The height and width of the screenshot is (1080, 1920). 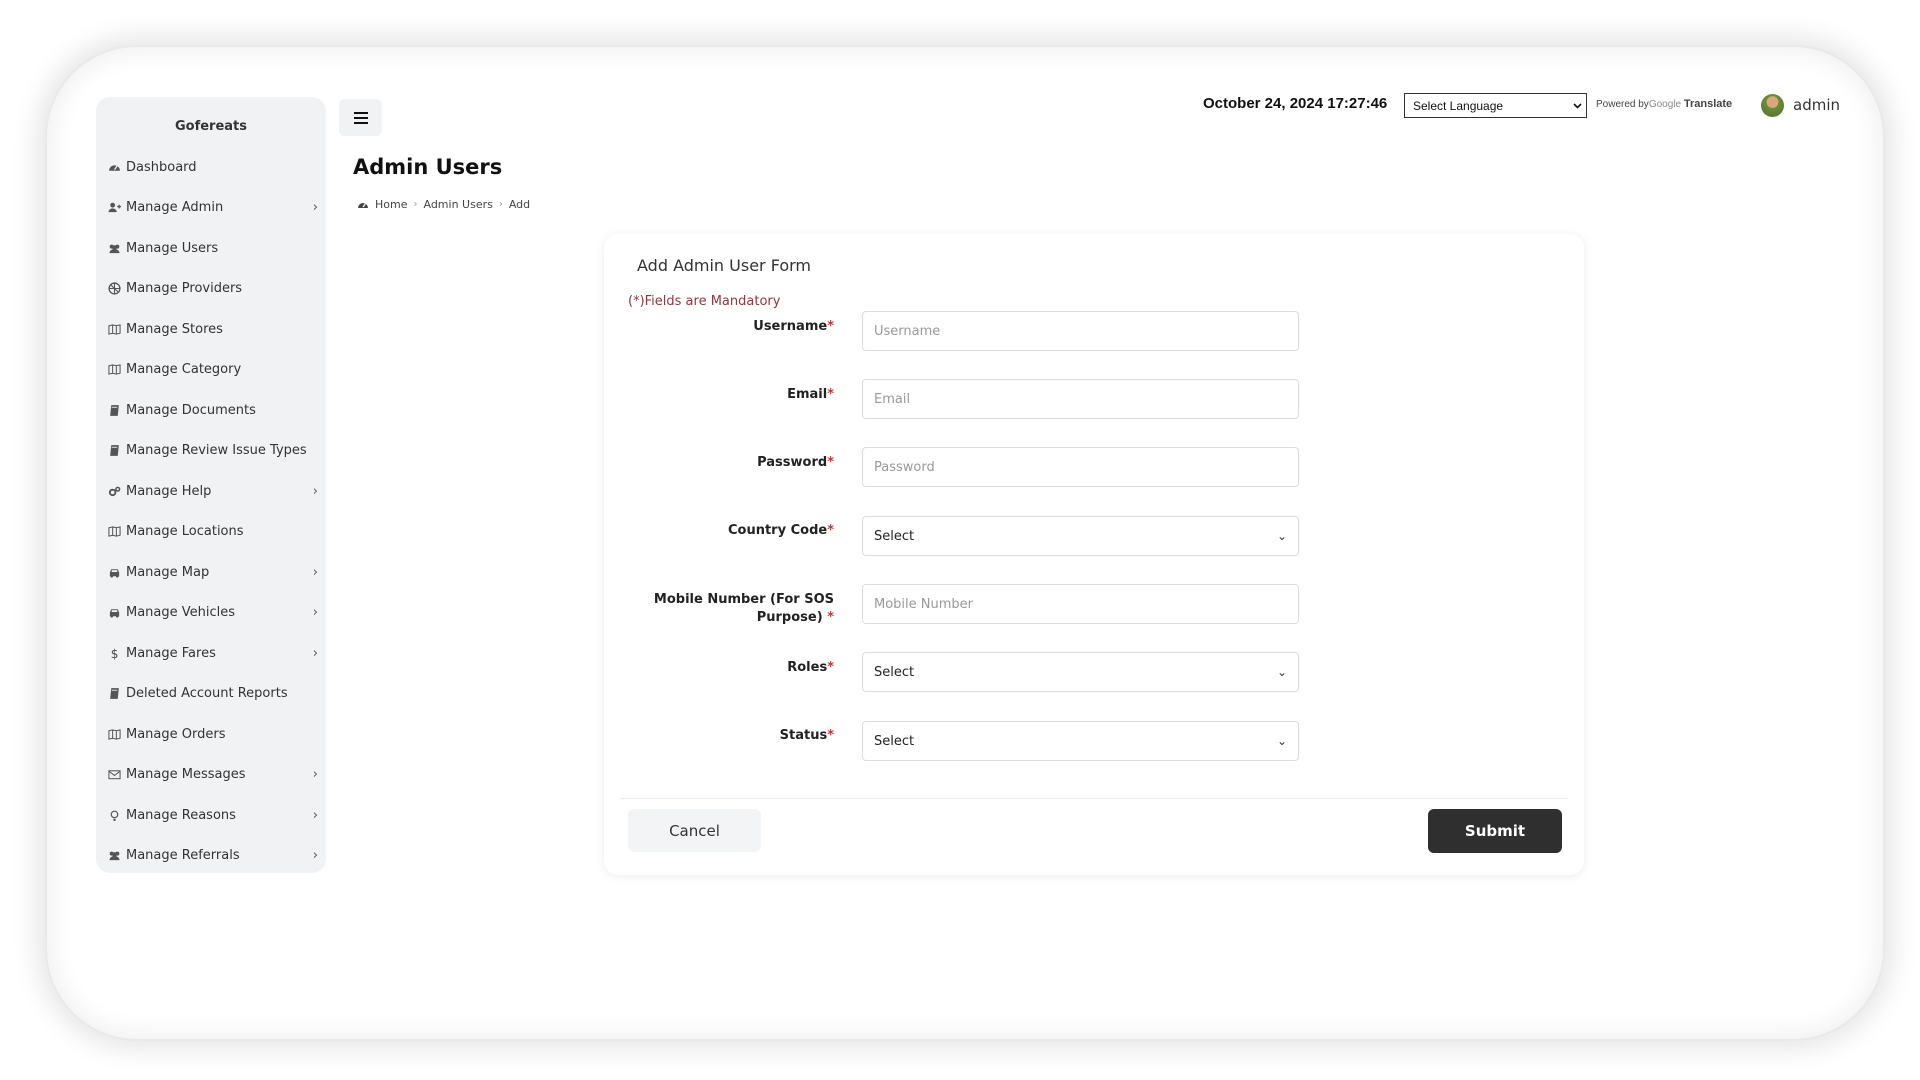 I want to click on username-placeholder: Username, so click(x=907, y=331).